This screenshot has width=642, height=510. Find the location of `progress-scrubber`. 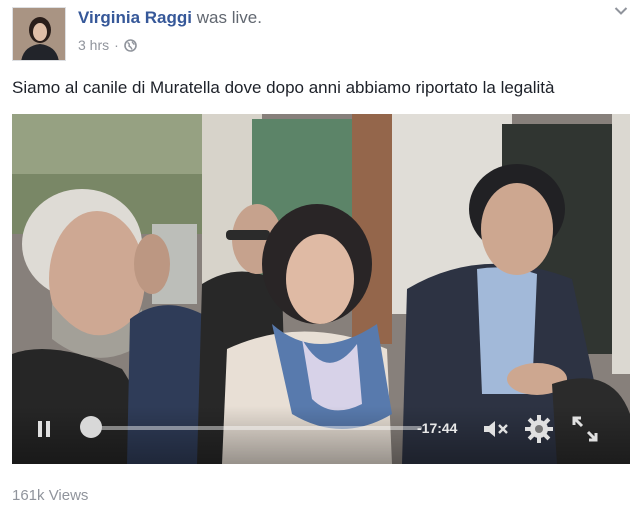

progress-scrubber is located at coordinates (91, 427).